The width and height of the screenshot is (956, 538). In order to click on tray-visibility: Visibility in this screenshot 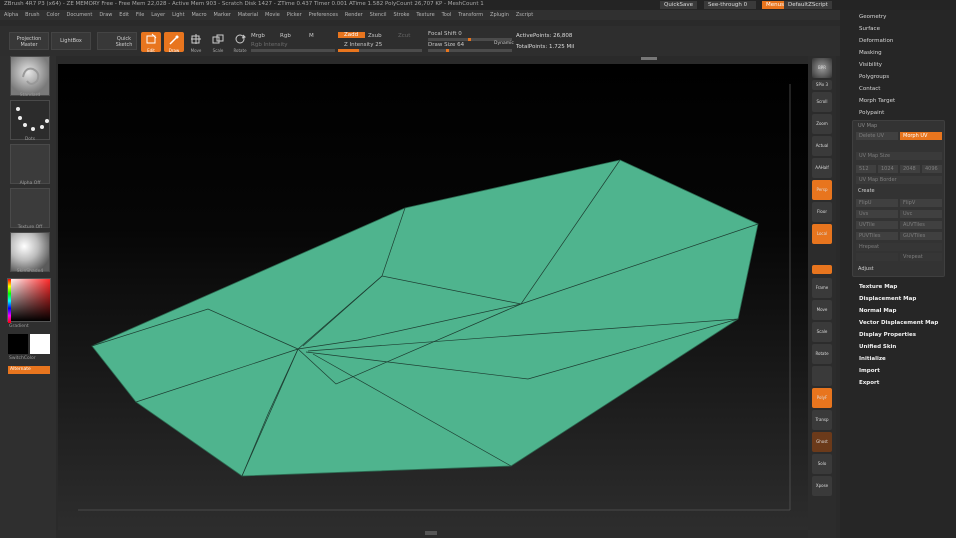, I will do `click(870, 65)`.